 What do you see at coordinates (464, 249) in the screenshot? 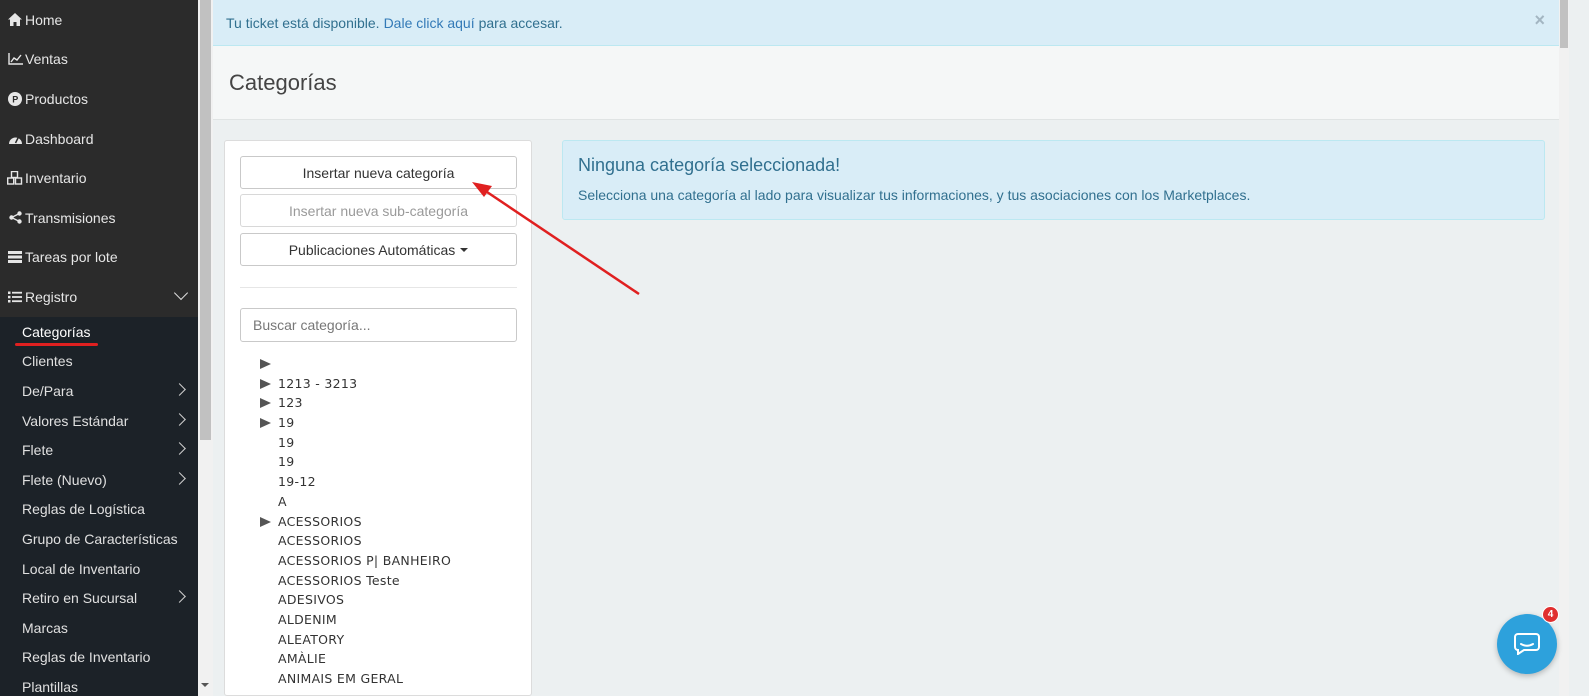
I see `caret-down-icon` at bounding box center [464, 249].